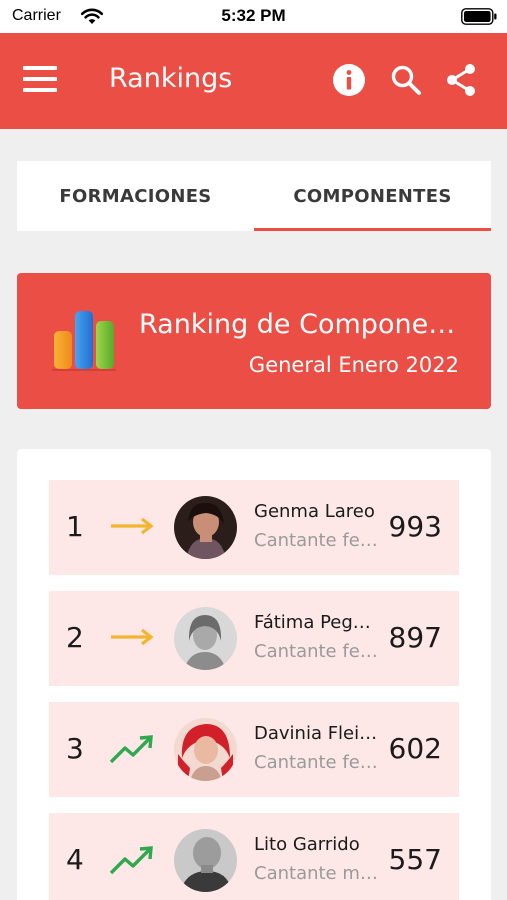 This screenshot has height=900, width=507. What do you see at coordinates (254, 638) in the screenshot?
I see `ranking-row: 2 Fátima Pegueros Cantante femenina 897` at bounding box center [254, 638].